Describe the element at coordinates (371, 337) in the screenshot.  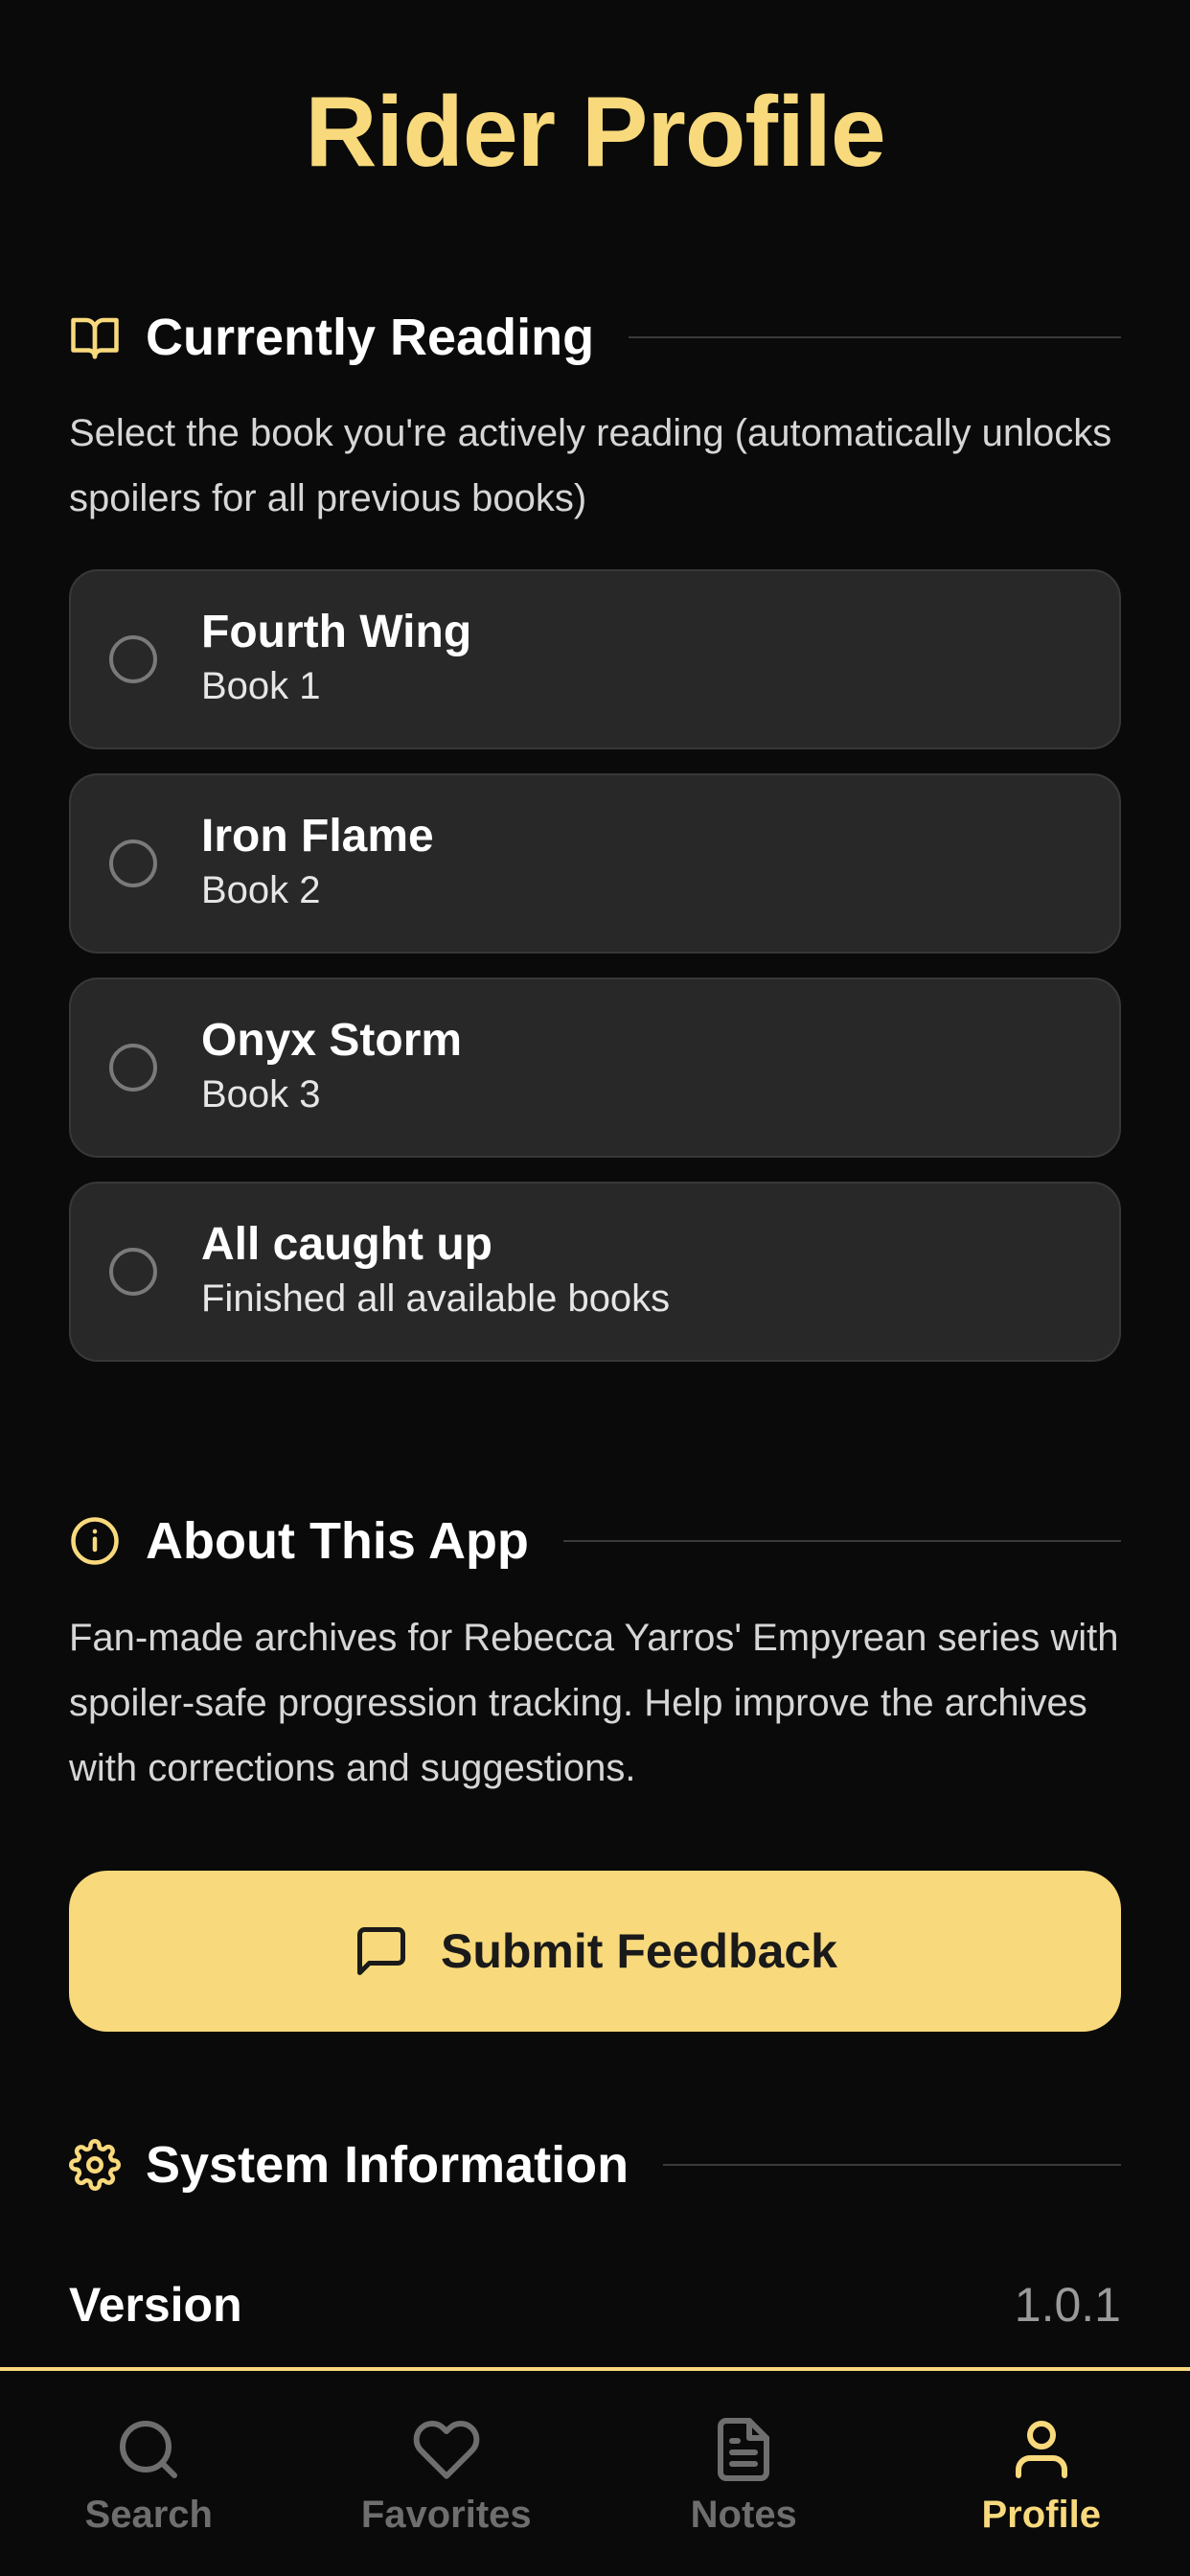
I see `section-title: Currently Reading` at that location.